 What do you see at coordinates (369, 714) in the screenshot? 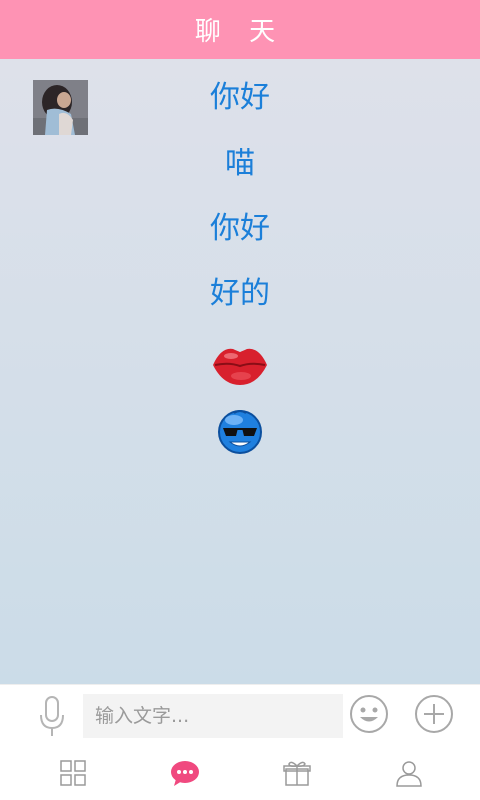
I see `emoji-button` at bounding box center [369, 714].